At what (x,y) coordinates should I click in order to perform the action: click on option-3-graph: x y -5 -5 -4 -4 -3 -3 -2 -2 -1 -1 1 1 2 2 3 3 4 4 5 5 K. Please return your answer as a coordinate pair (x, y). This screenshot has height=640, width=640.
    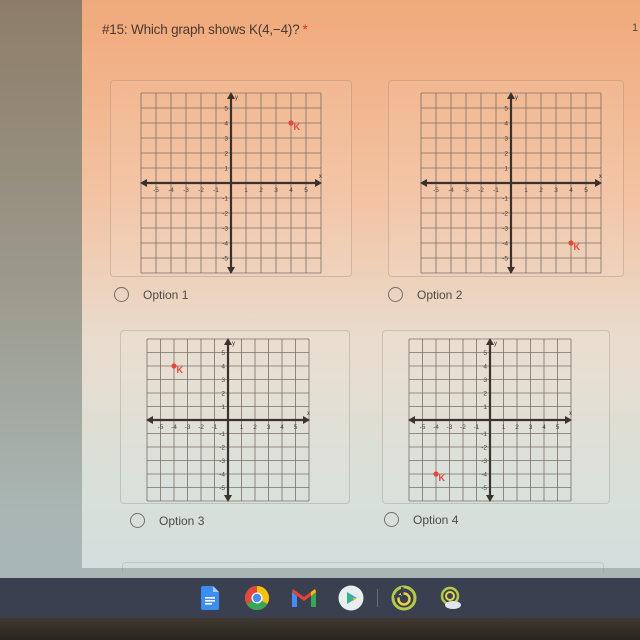
    Looking at the image, I should click on (233, 420).